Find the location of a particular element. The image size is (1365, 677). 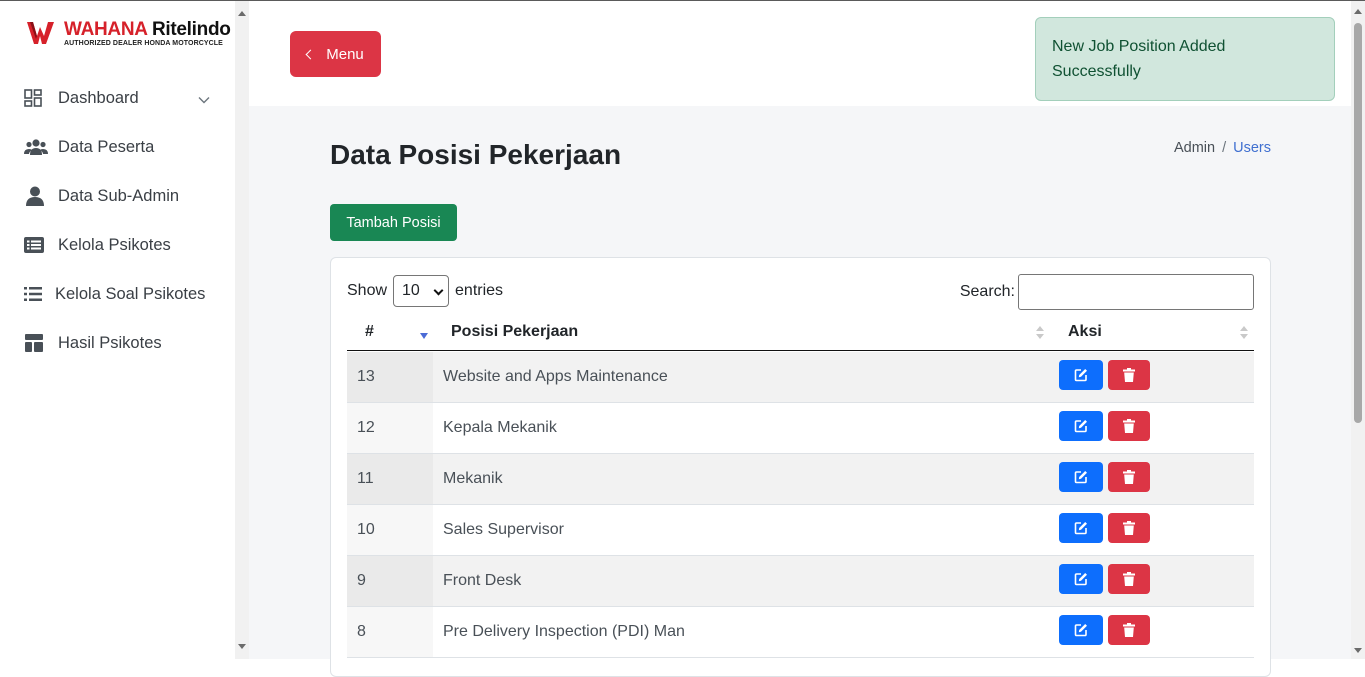

row-number: 10 is located at coordinates (366, 529).